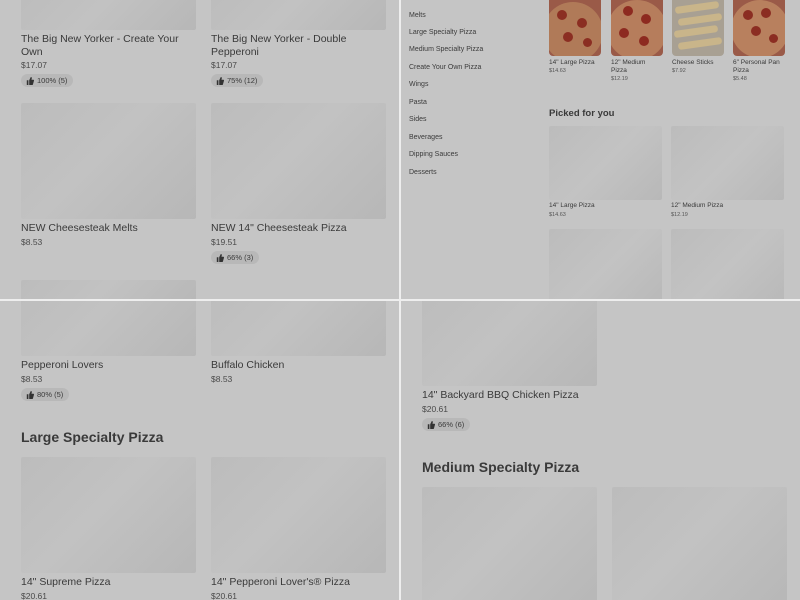 Image resolution: width=800 pixels, height=600 pixels. Describe the element at coordinates (446, 49) in the screenshot. I see `category-nav-item: Medium Specialty Pizza` at that location.